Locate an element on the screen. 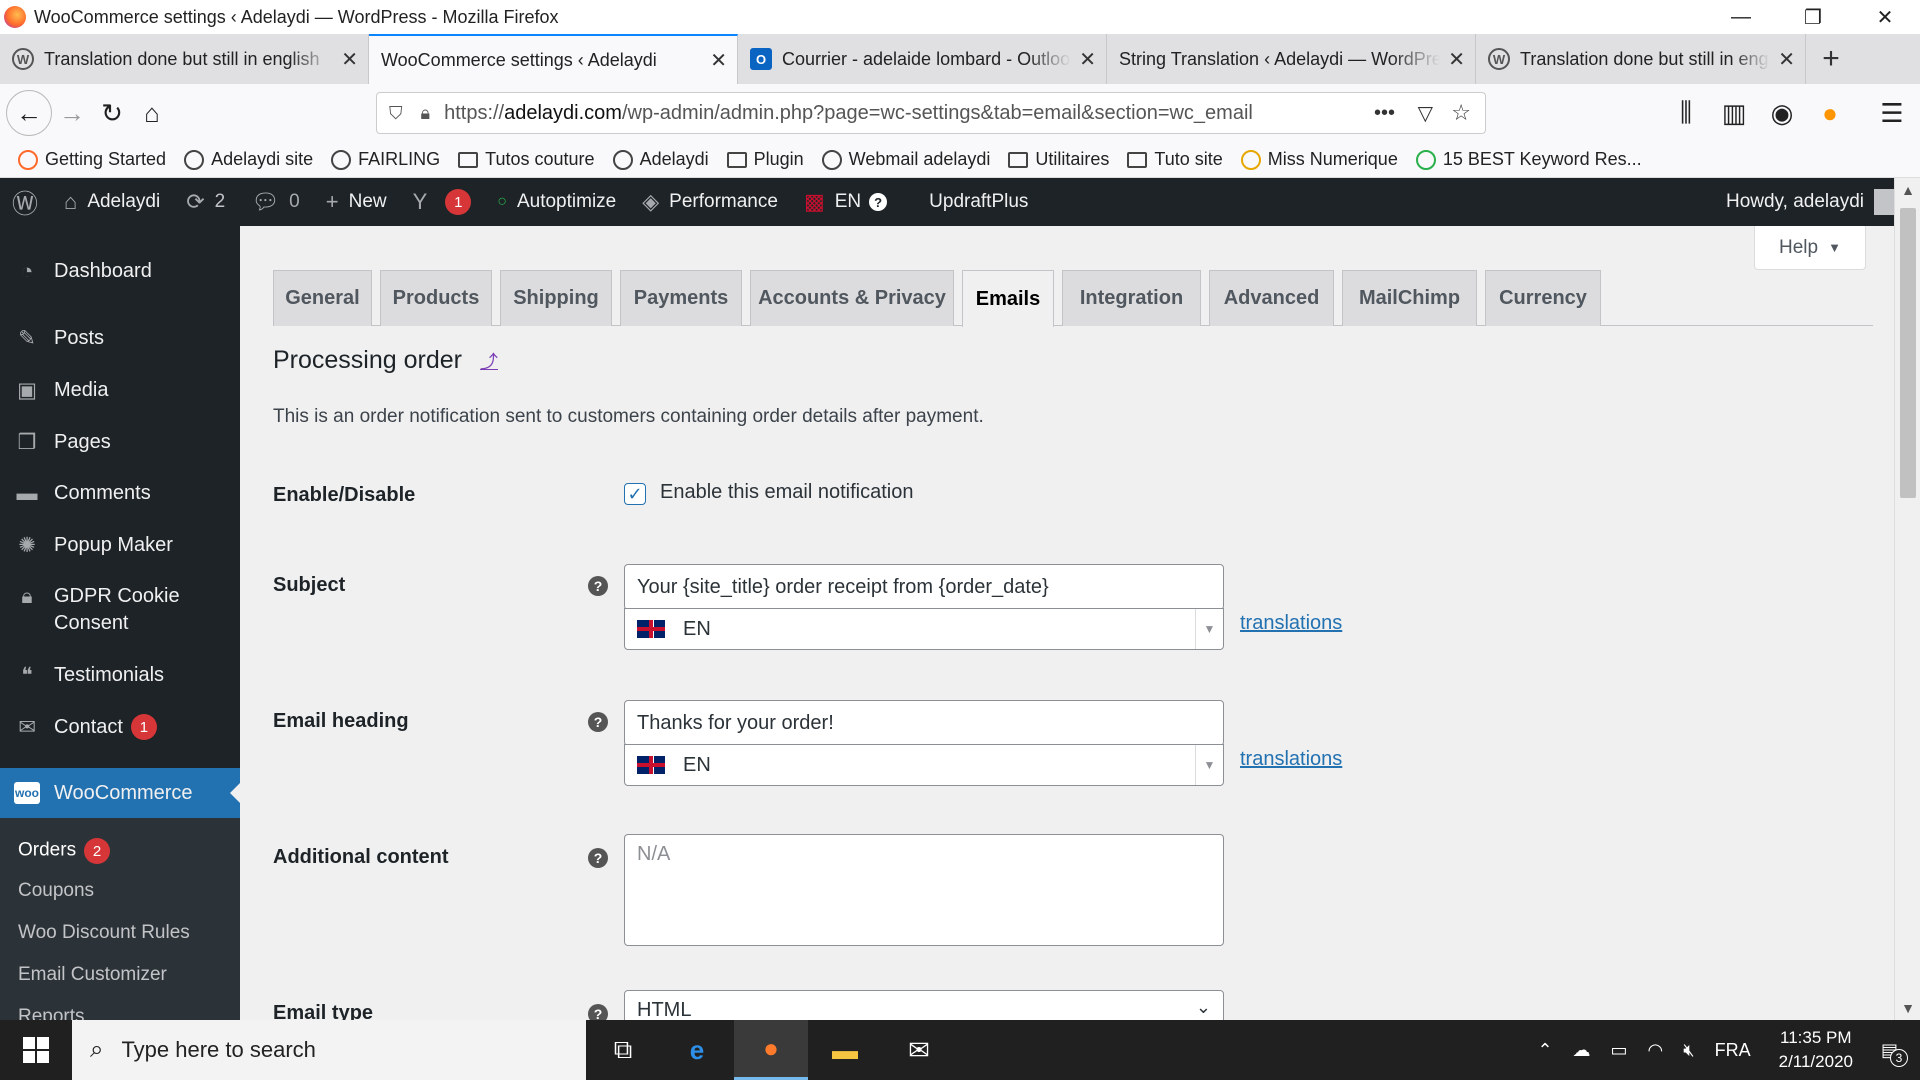  chevron-up-icon: ⌃ is located at coordinates (1544, 1050).